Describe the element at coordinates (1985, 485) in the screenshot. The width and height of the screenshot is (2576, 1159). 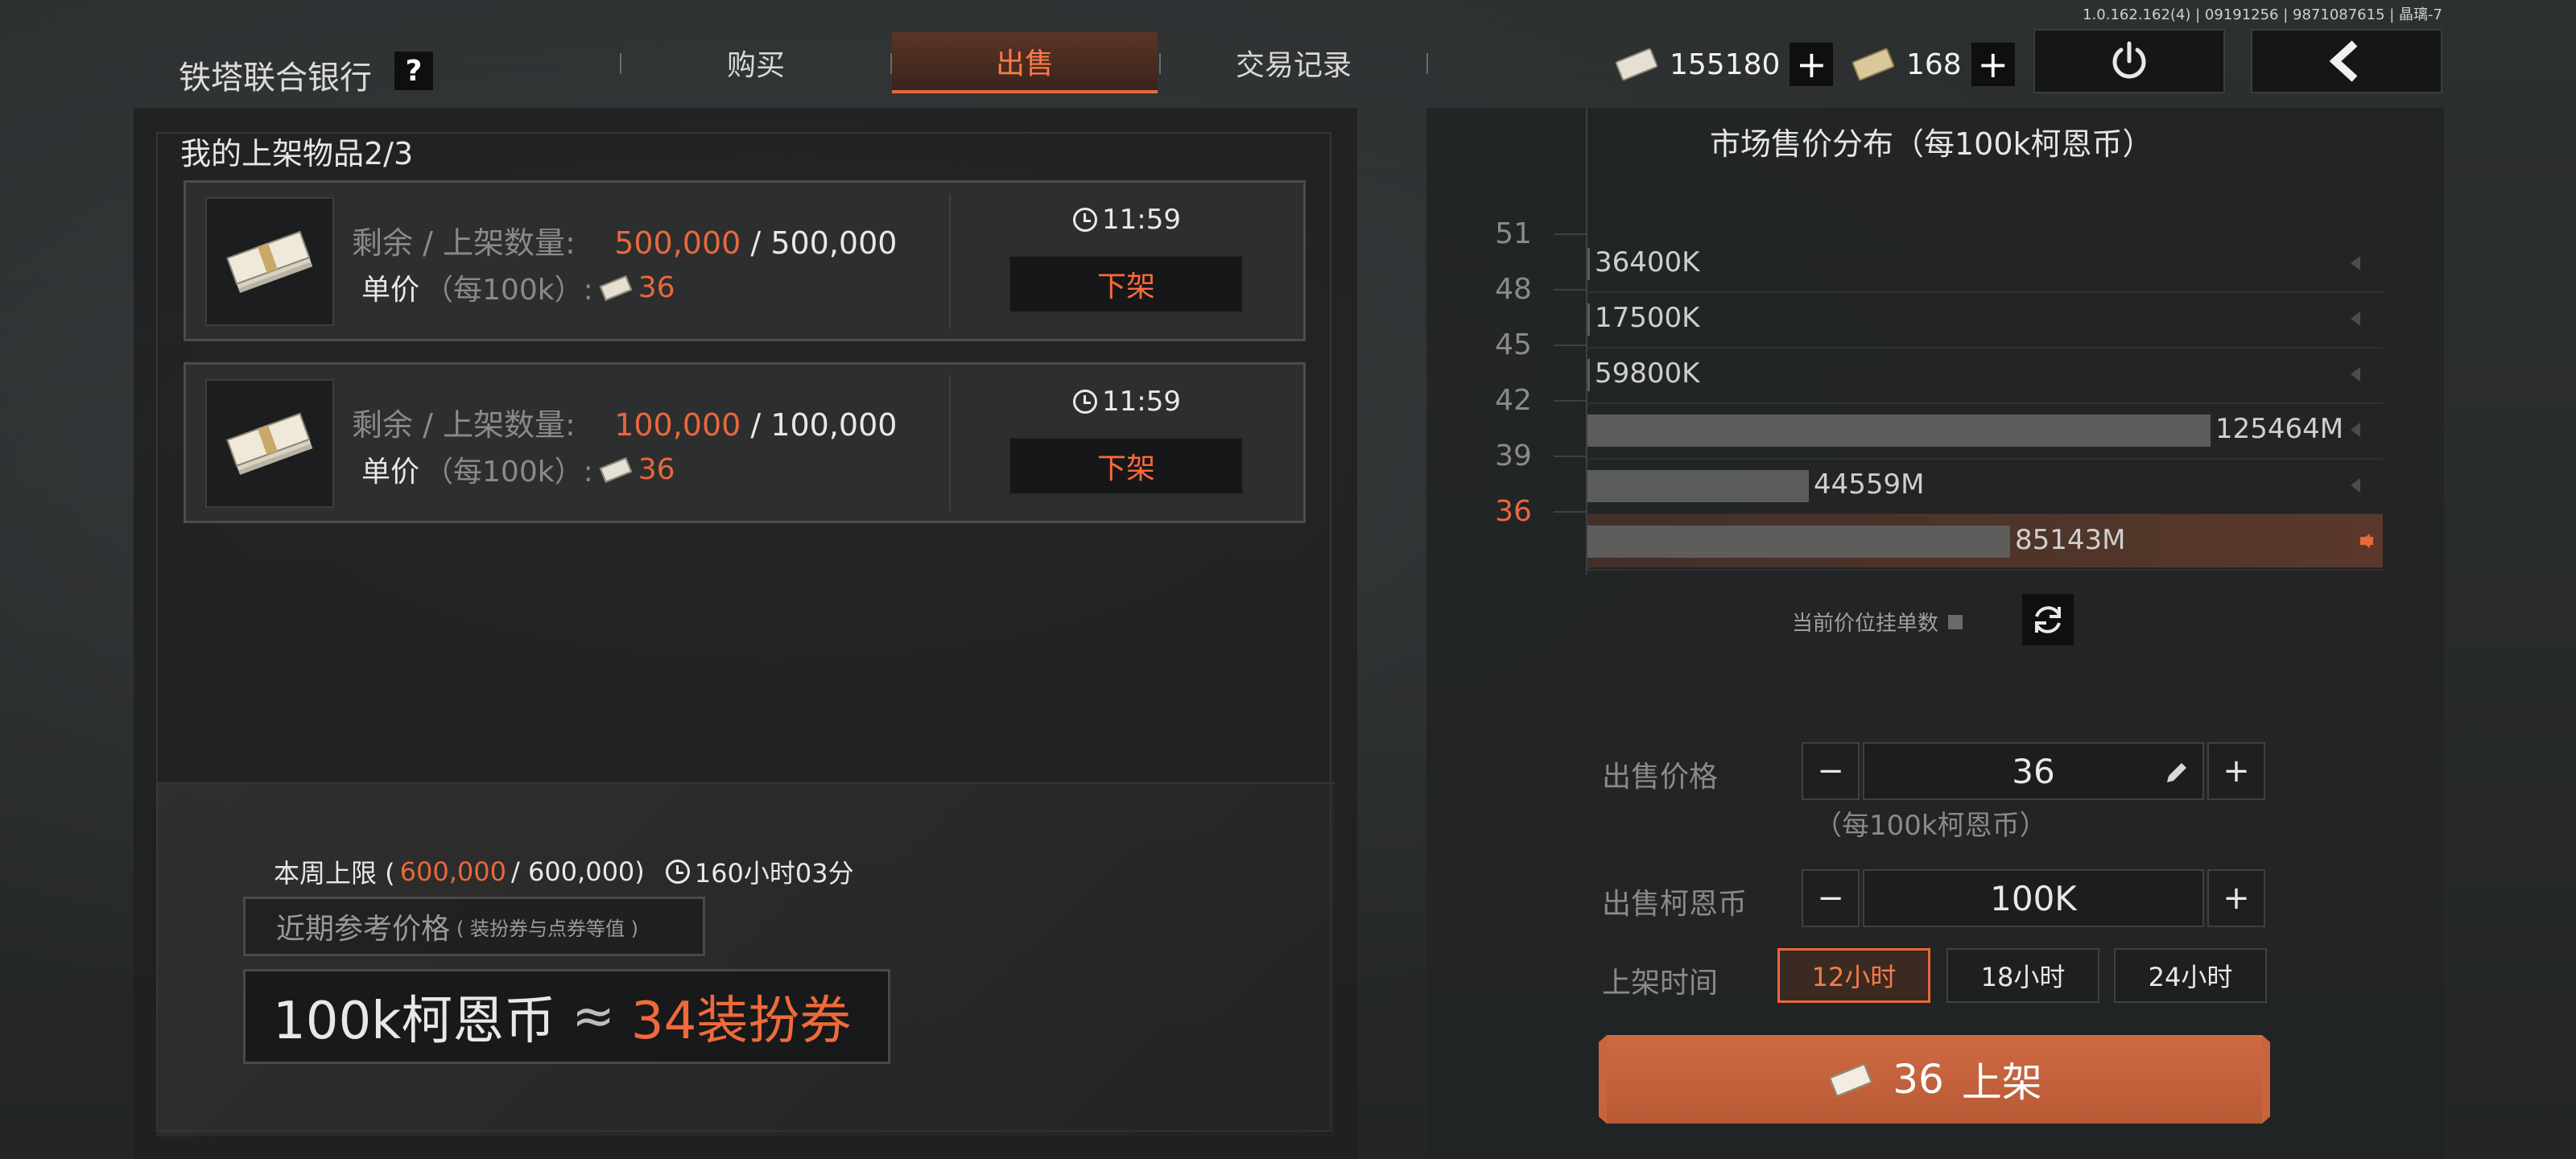
I see `chart-bar-row: 44559M` at that location.